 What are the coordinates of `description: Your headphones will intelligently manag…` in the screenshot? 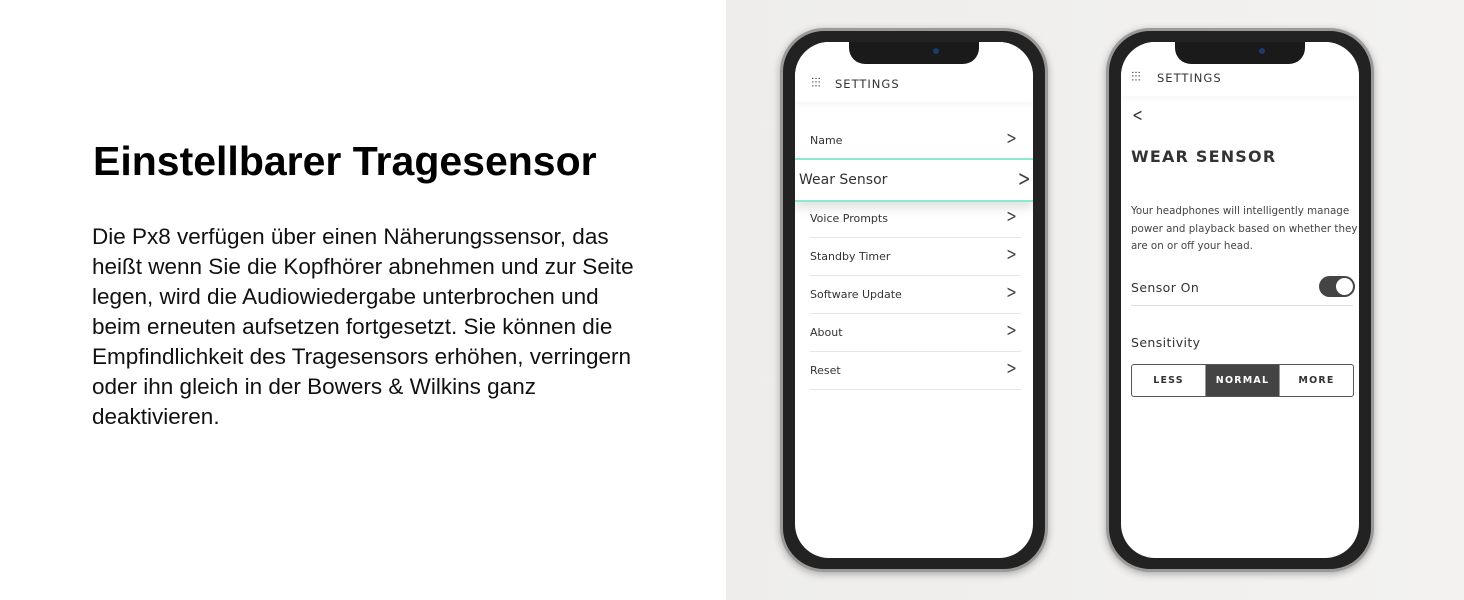 It's located at (1244, 228).